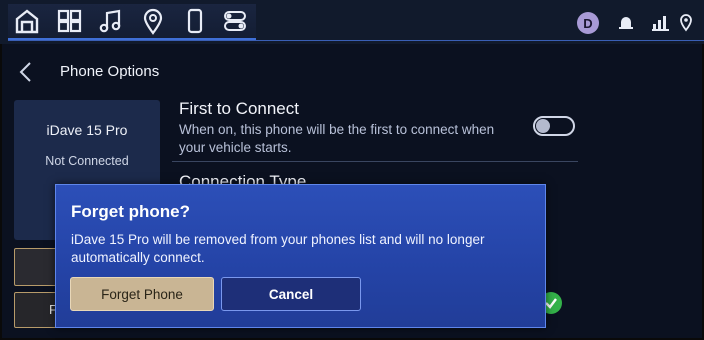 This screenshot has height=340, width=704. I want to click on settings-divider, so click(375, 161).